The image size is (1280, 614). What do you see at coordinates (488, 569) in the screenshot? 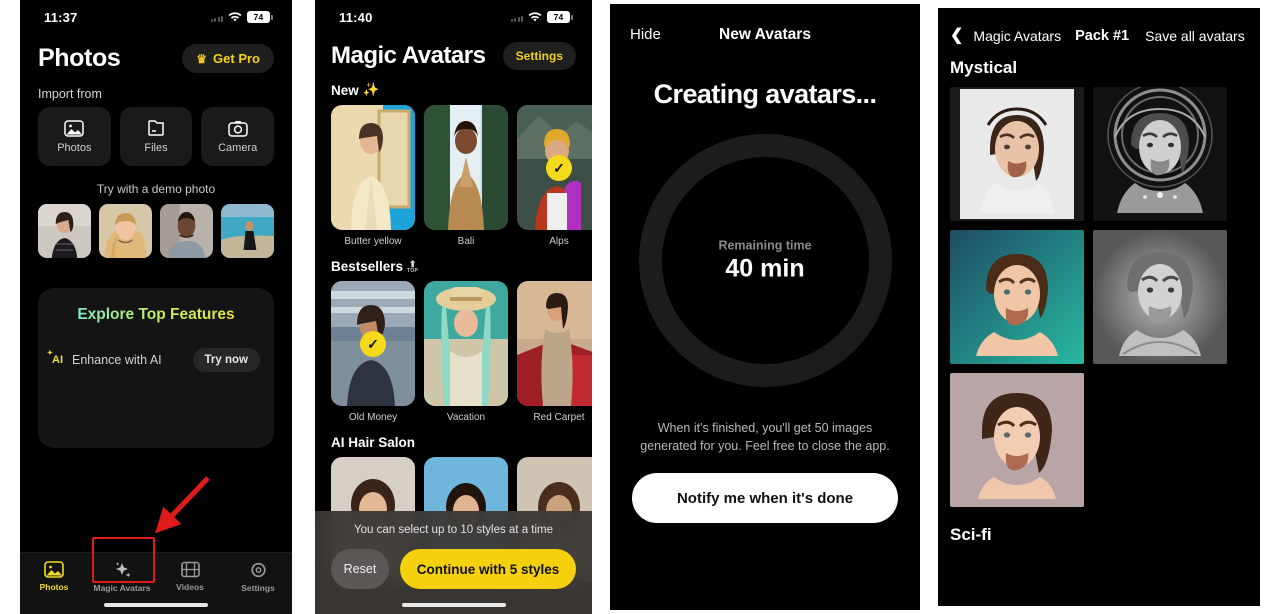
I see `continue-button: Continue with 5 styles` at bounding box center [488, 569].